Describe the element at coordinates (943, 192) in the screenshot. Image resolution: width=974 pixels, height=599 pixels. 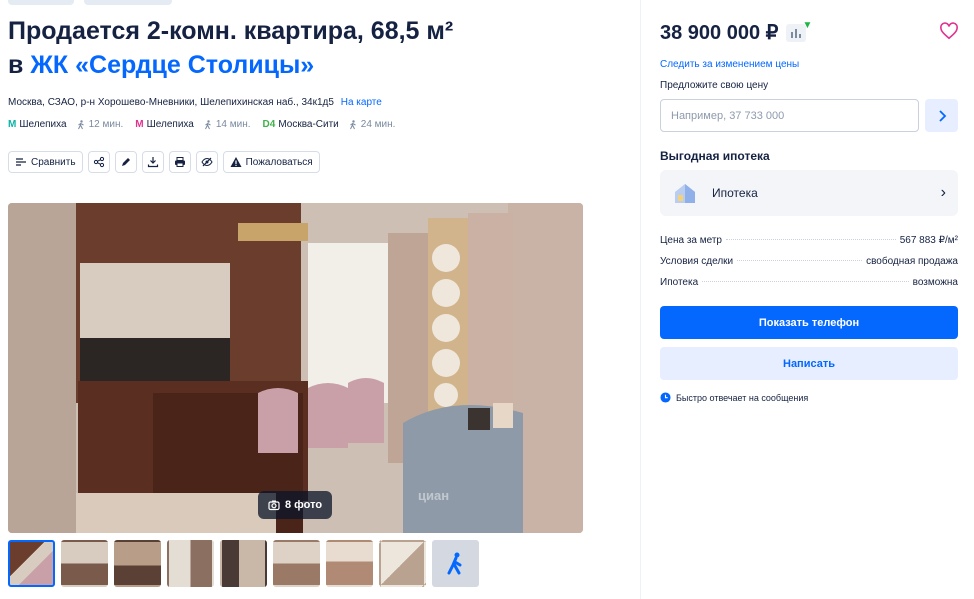
I see `chevron-right-icon: ›` at that location.